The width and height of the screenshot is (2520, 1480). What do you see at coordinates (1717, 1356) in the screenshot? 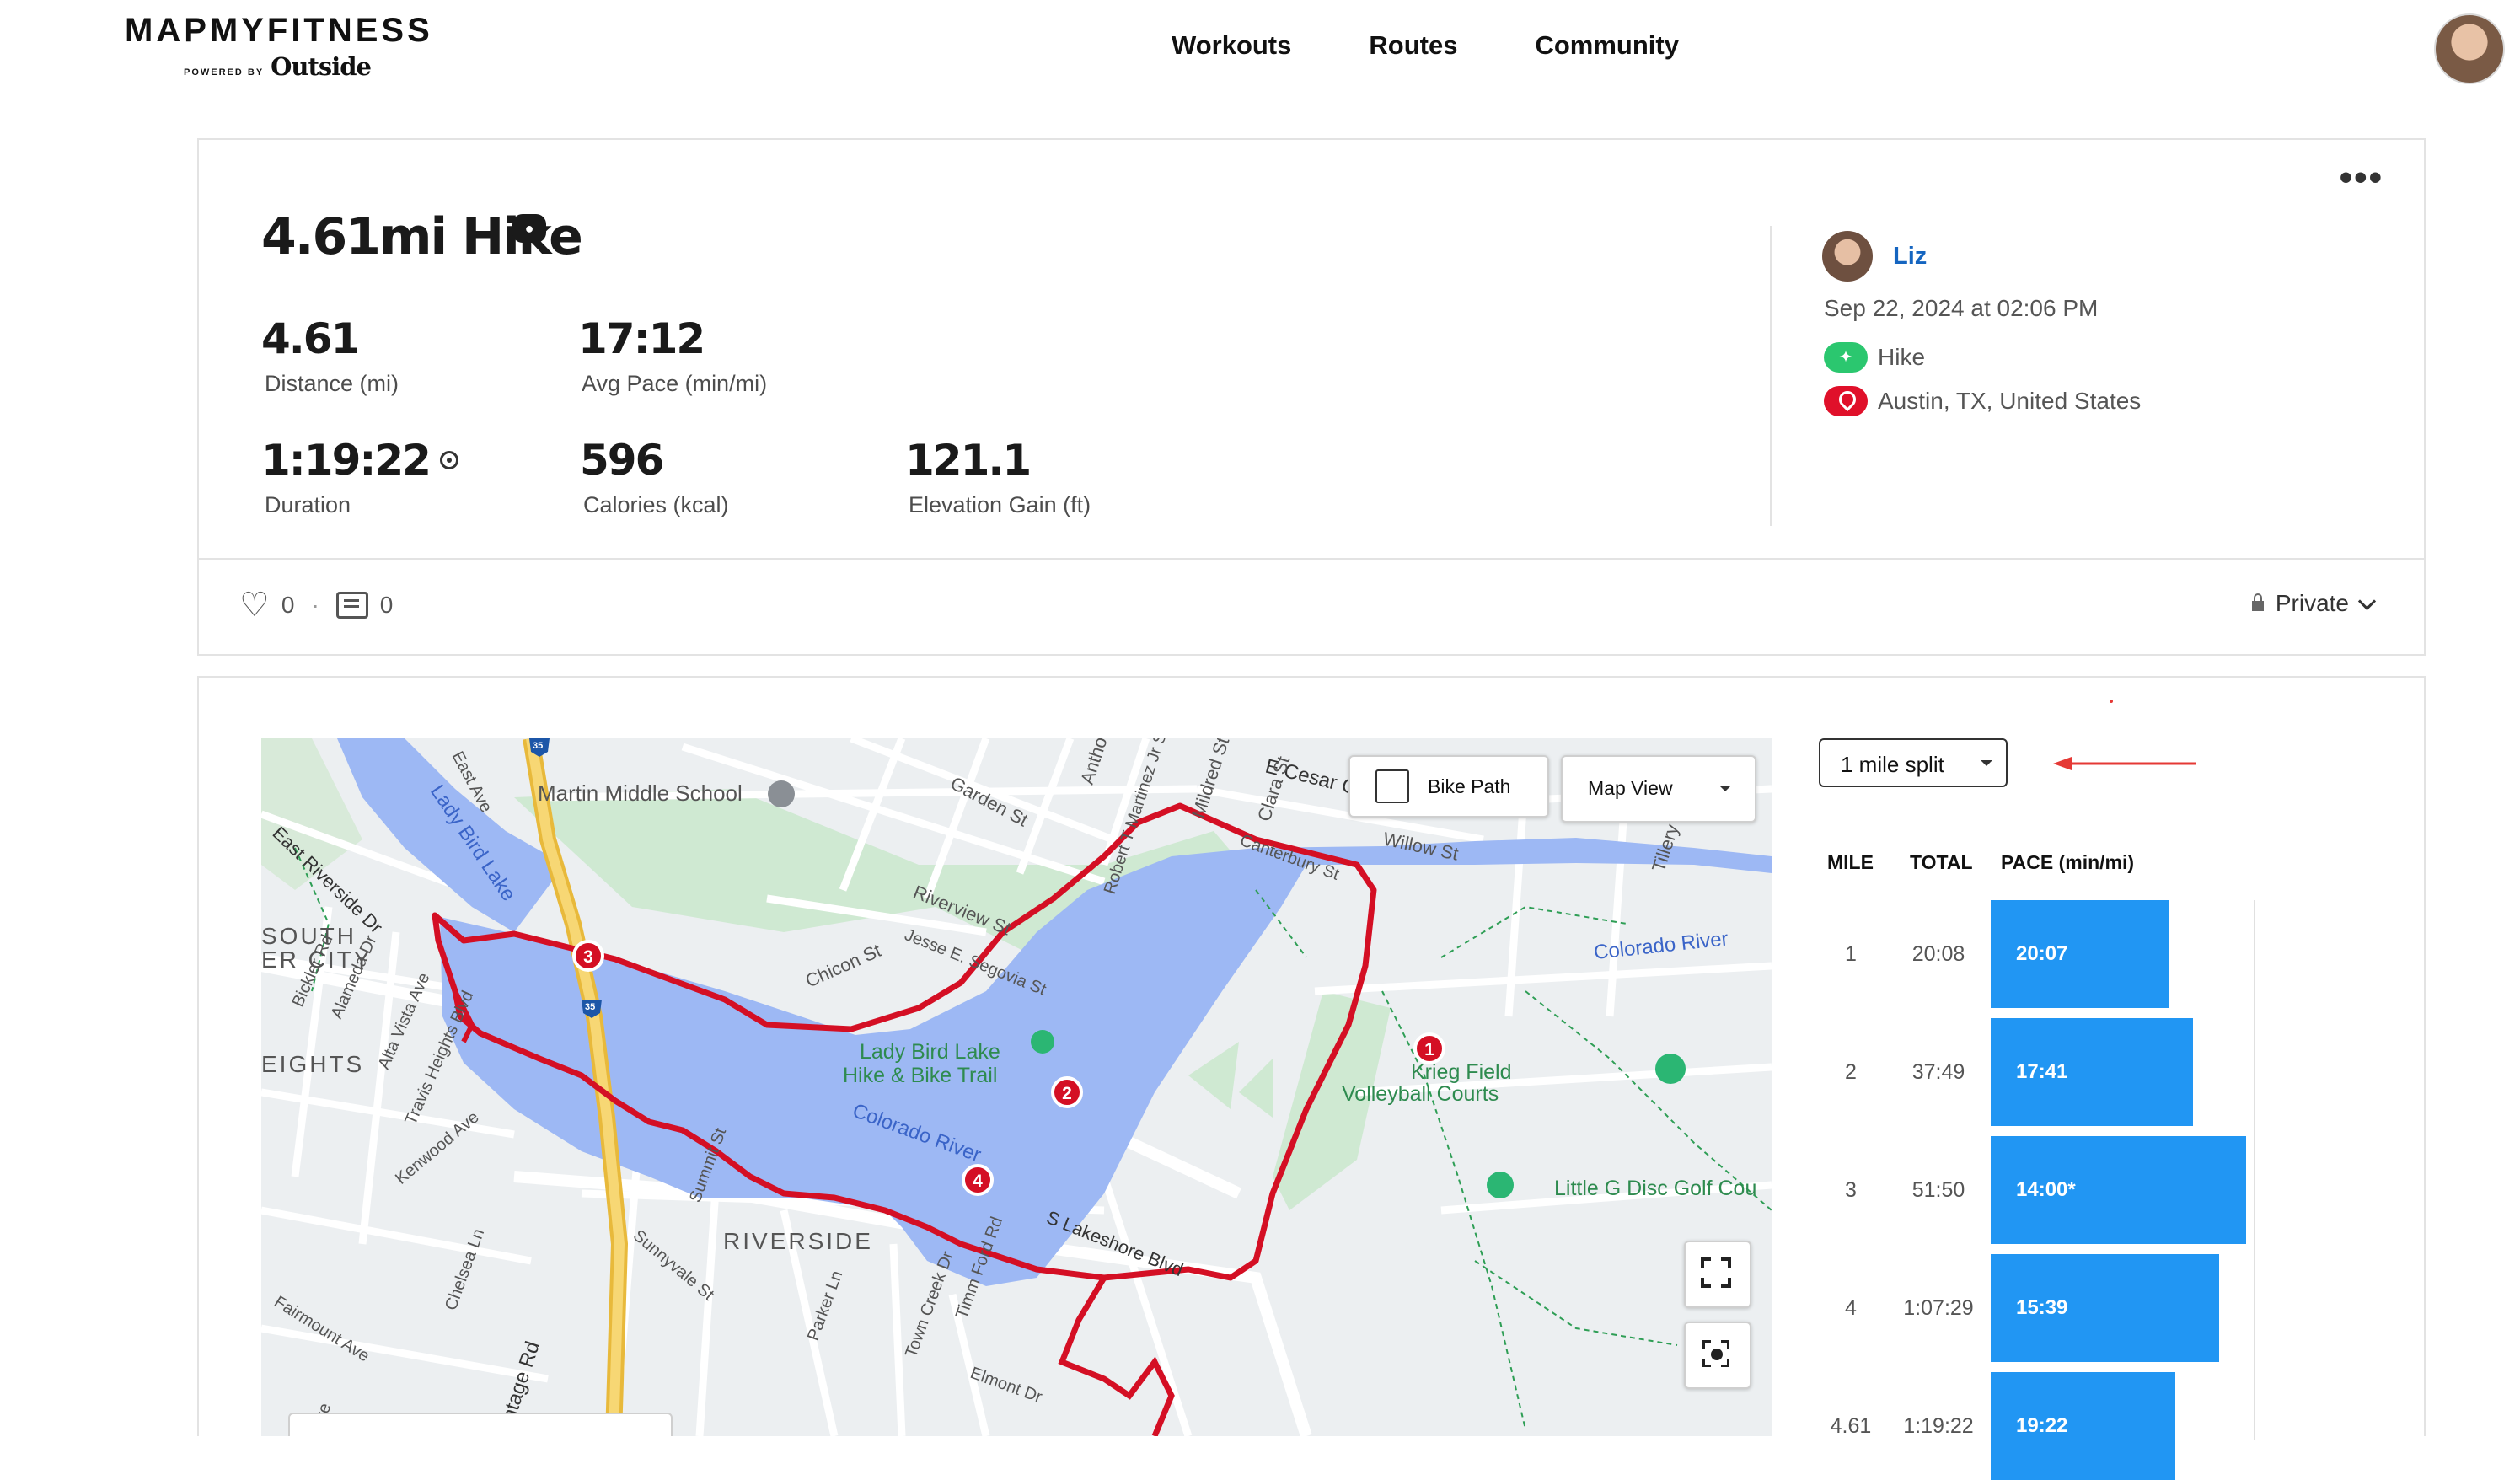
I see `recenter-button` at bounding box center [1717, 1356].